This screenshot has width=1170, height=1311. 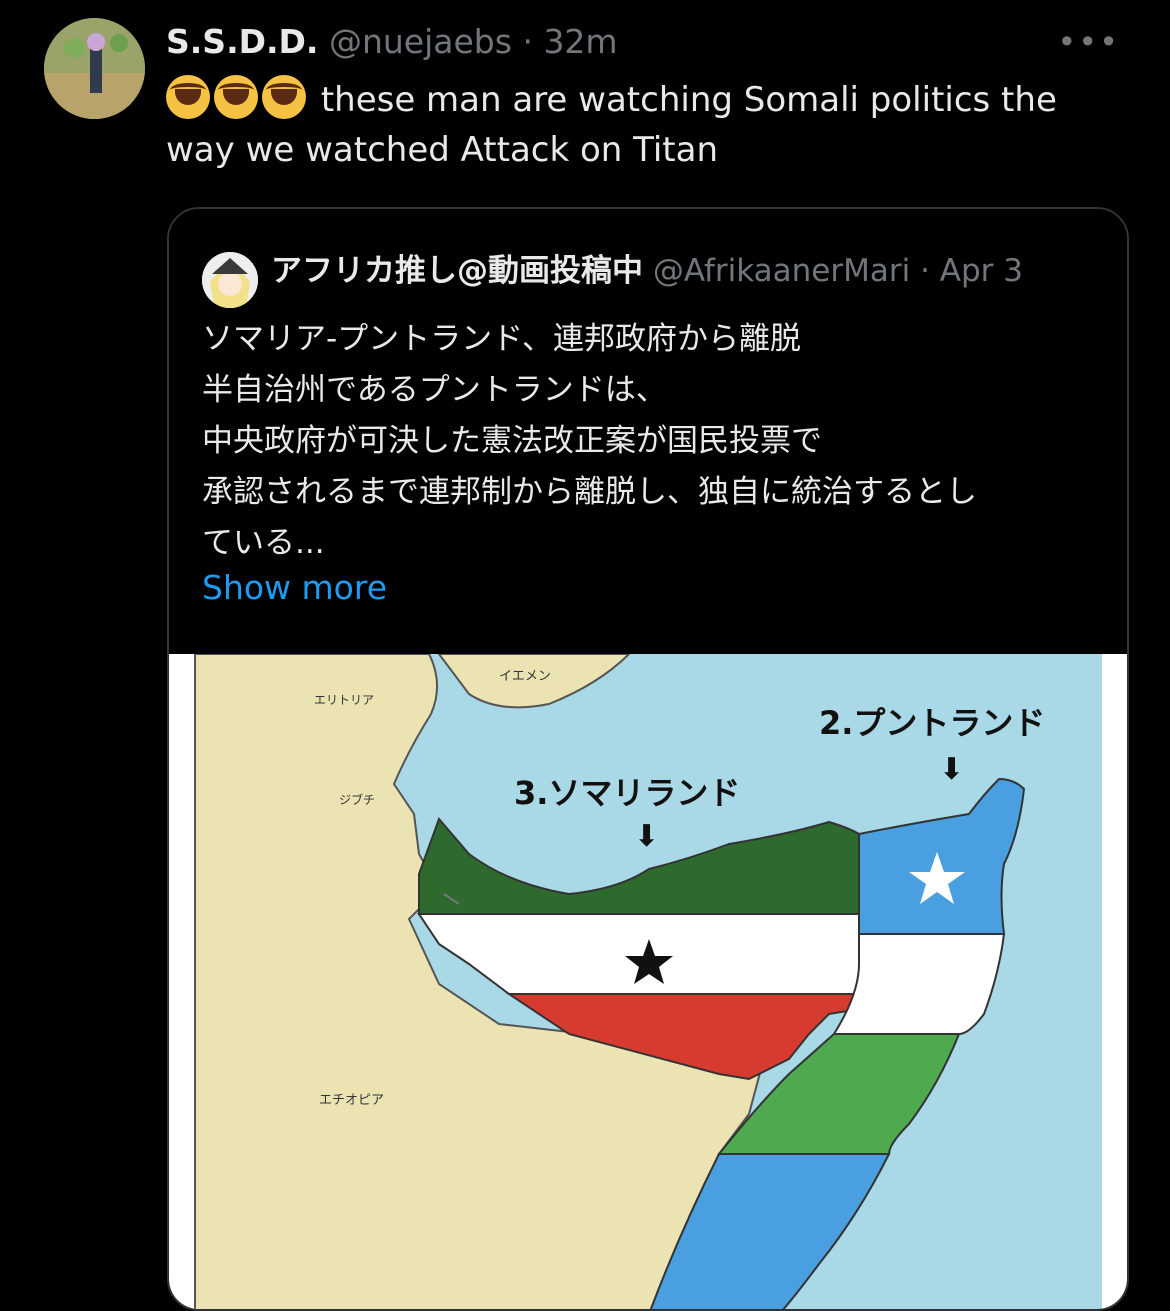 I want to click on map-label-somaliland: 3.ソマリランド, so click(x=627, y=793).